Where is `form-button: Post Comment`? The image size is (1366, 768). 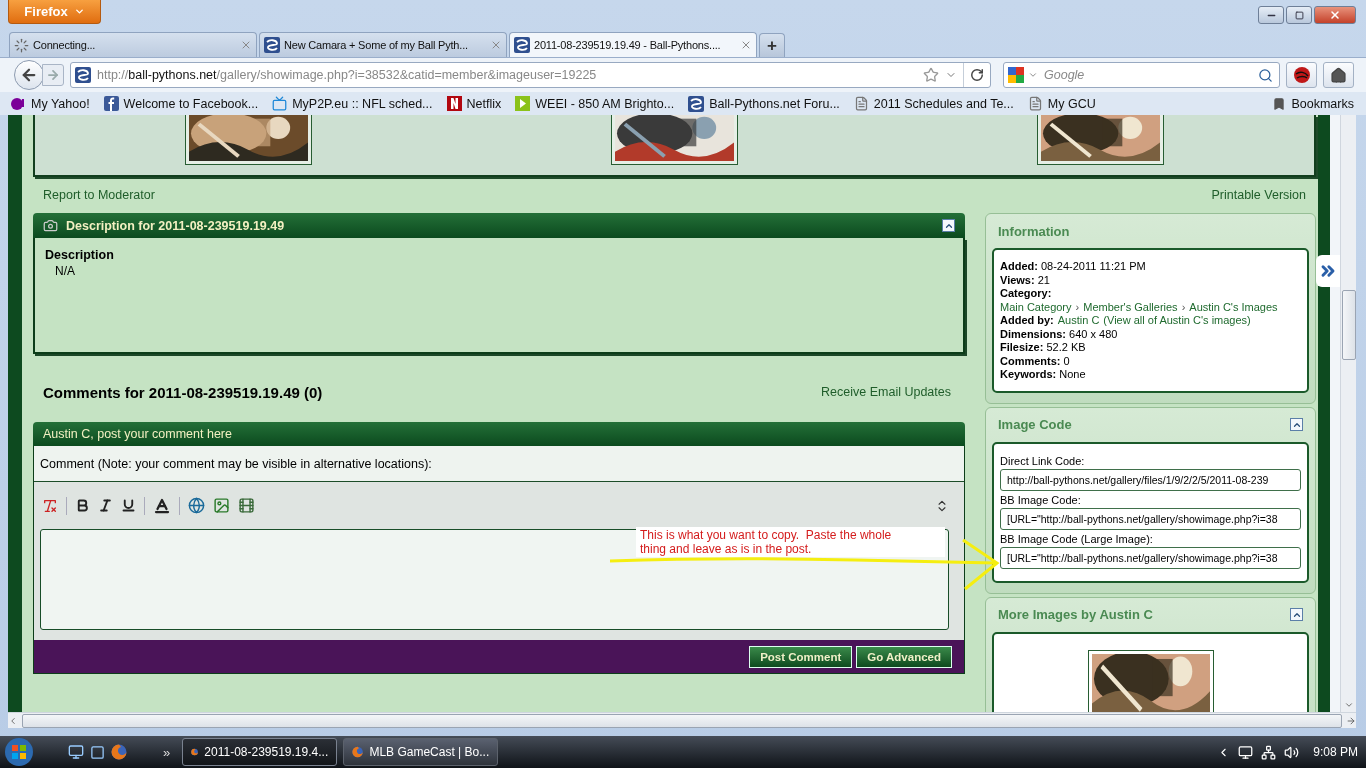
form-button: Post Comment is located at coordinates (801, 656).